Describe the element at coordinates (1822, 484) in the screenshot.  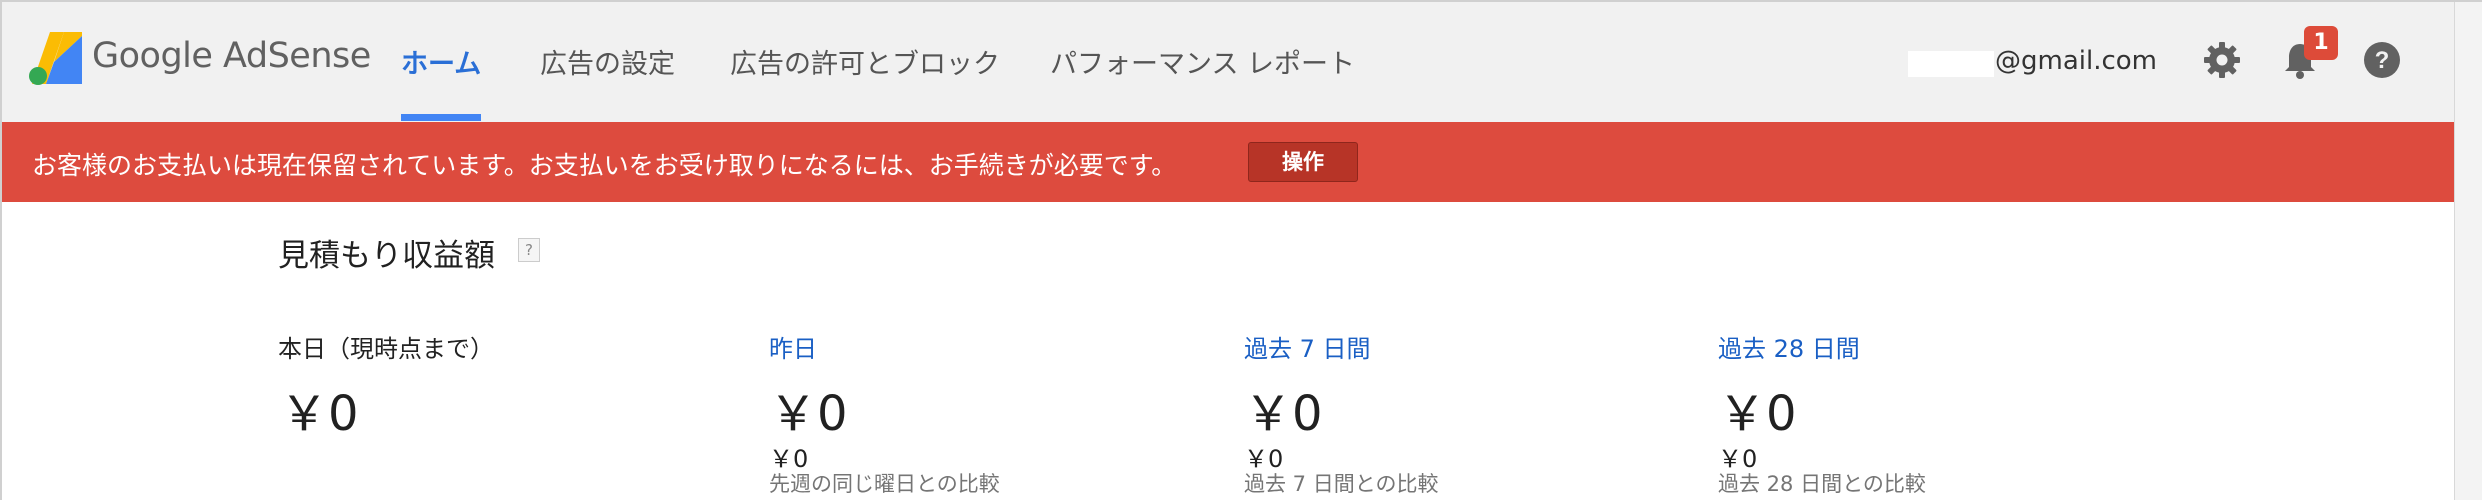
I see `metric-last-28-days-compare-note: 過去 28 日間との比較` at that location.